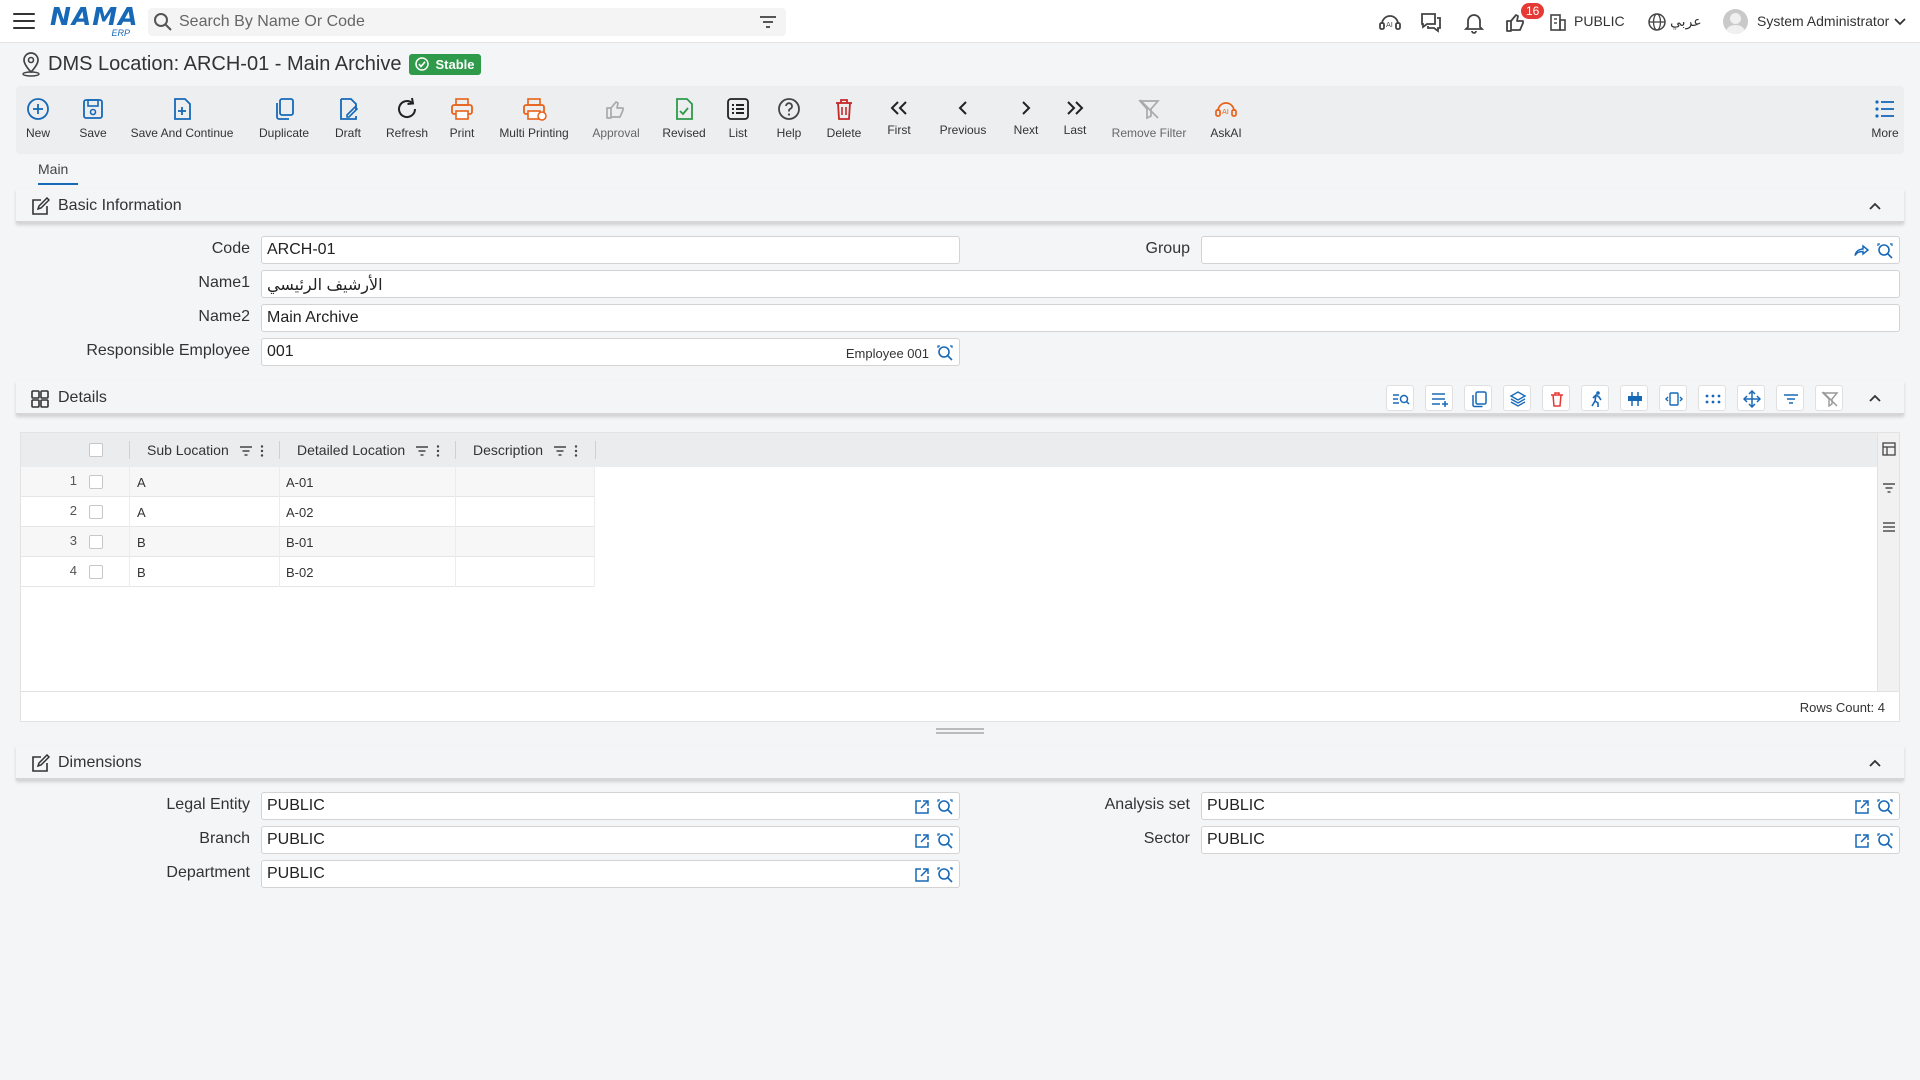 The width and height of the screenshot is (1920, 1080). What do you see at coordinates (1657, 22) in the screenshot?
I see `globe-icon` at bounding box center [1657, 22].